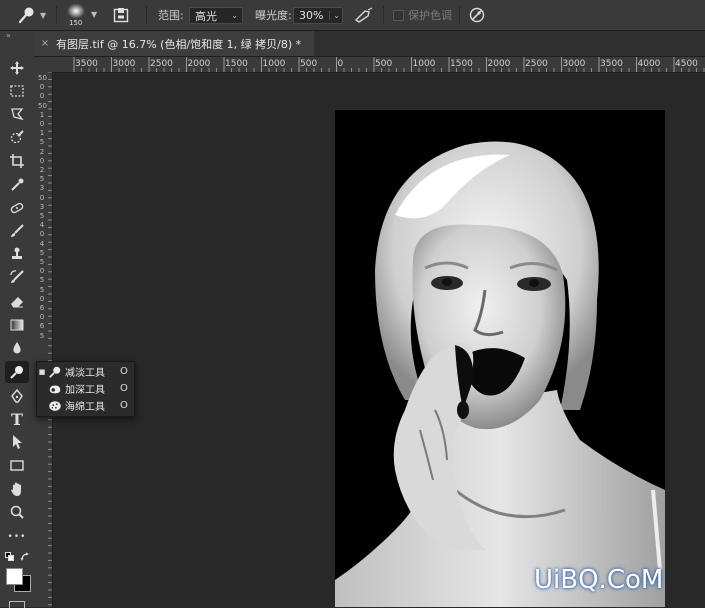 This screenshot has height=608, width=705. Describe the element at coordinates (686, 64) in the screenshot. I see `ruler-label: 4500` at that location.